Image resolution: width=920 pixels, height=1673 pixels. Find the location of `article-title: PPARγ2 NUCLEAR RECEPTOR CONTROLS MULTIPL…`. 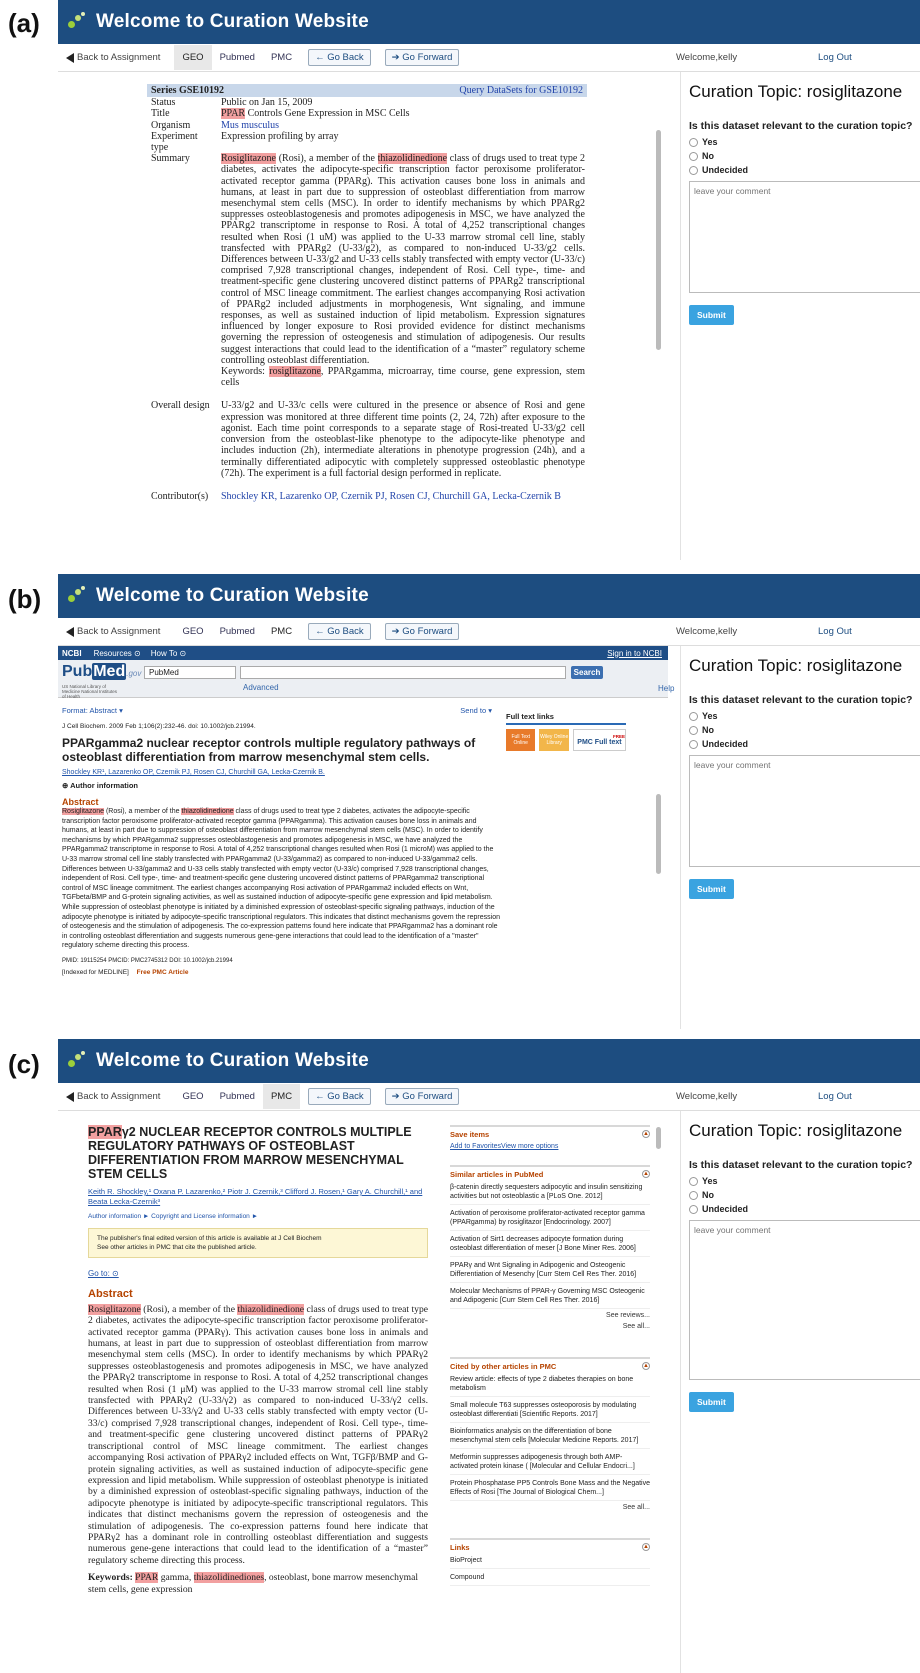

article-title: PPARγ2 NUCLEAR RECEPTOR CONTROLS MULTIPL… is located at coordinates (250, 1153).